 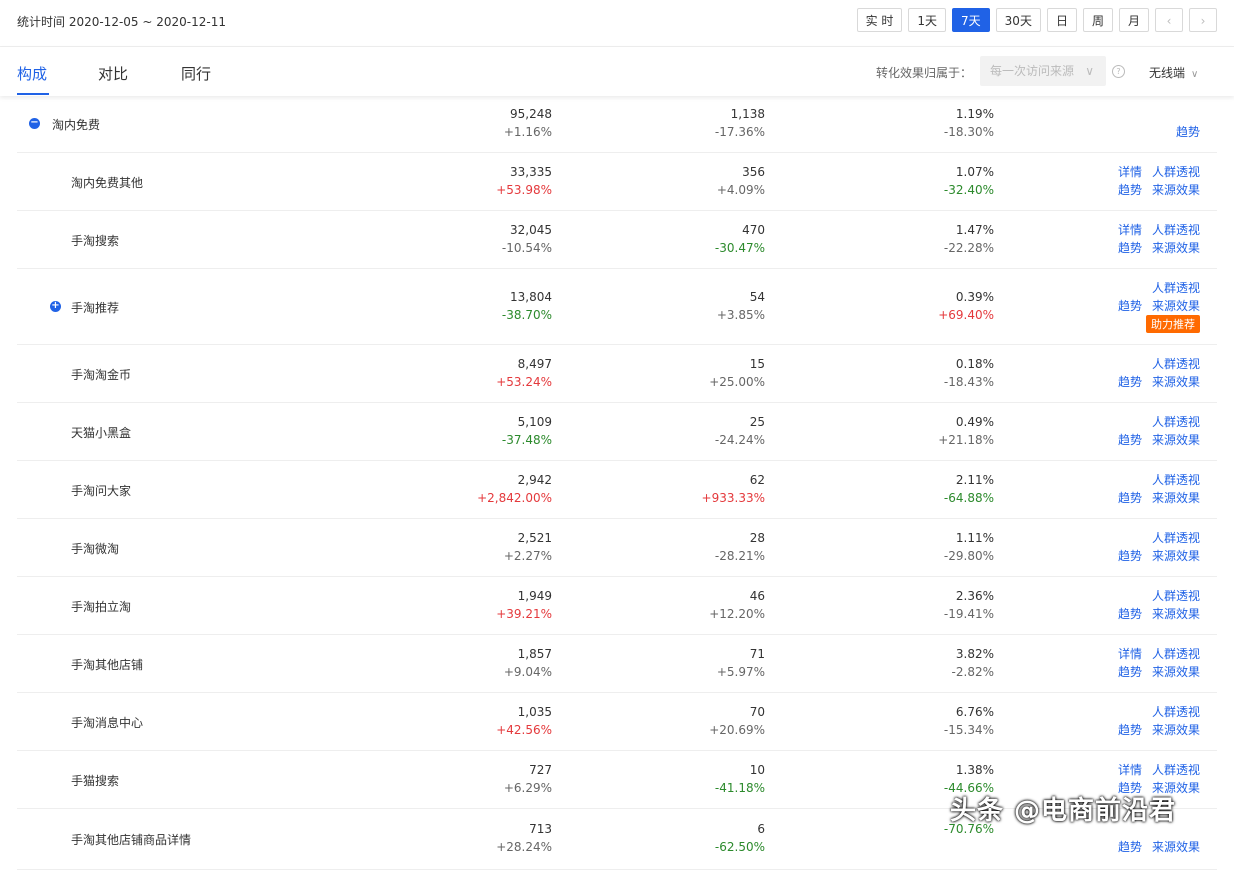 What do you see at coordinates (34, 123) in the screenshot?
I see `collapse-icon: −` at bounding box center [34, 123].